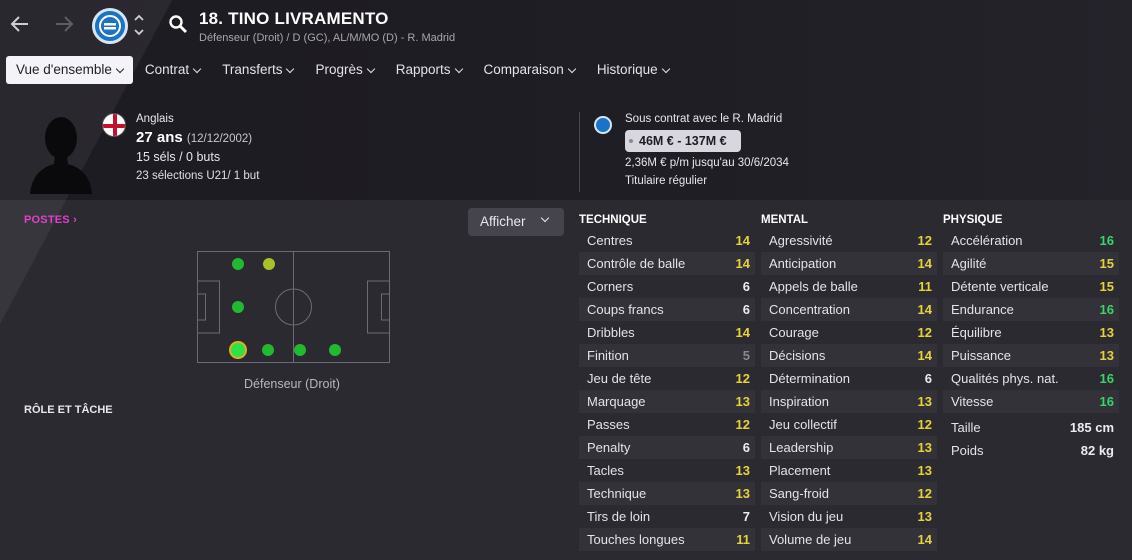  Describe the element at coordinates (849, 424) in the screenshot. I see `attribute-row: Jeu collectif 12` at that location.